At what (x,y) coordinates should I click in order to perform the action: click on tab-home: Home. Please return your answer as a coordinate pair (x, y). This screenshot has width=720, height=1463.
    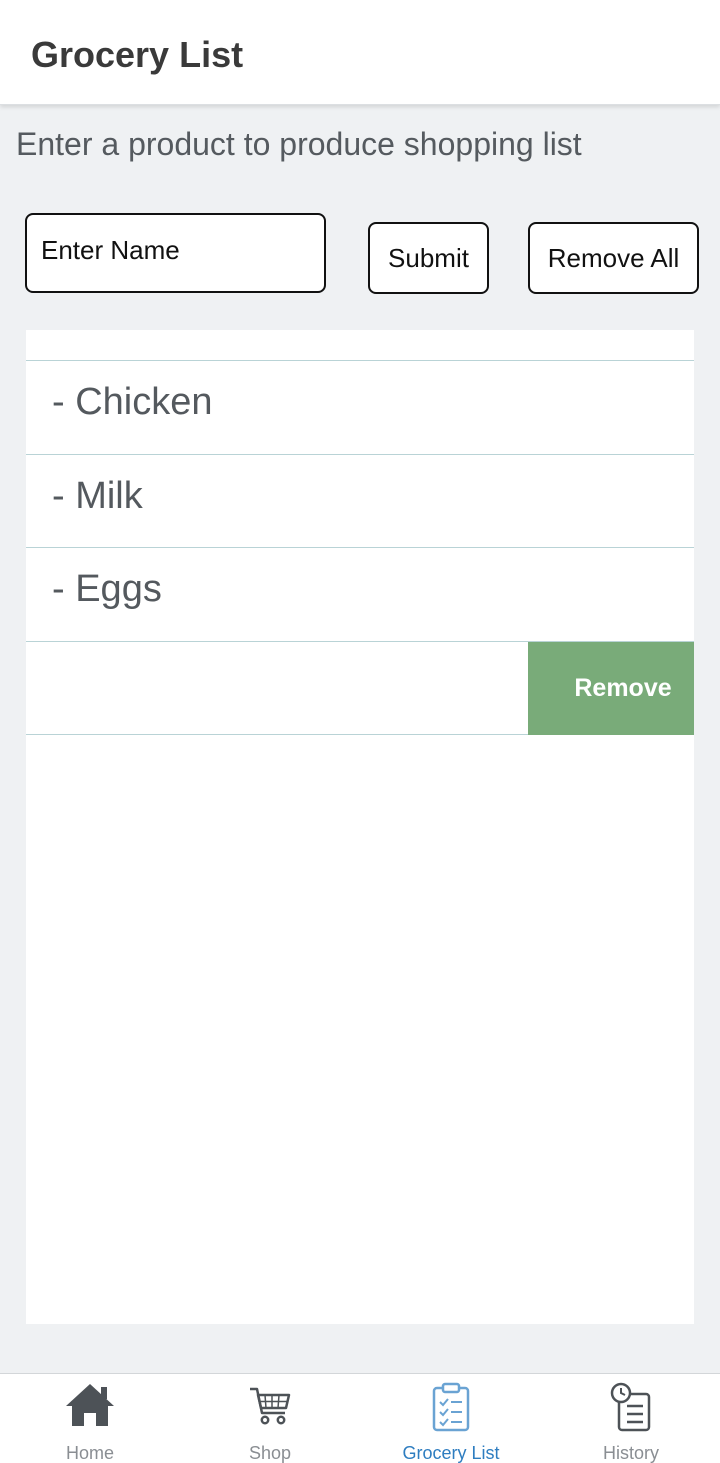
    Looking at the image, I should click on (90, 1418).